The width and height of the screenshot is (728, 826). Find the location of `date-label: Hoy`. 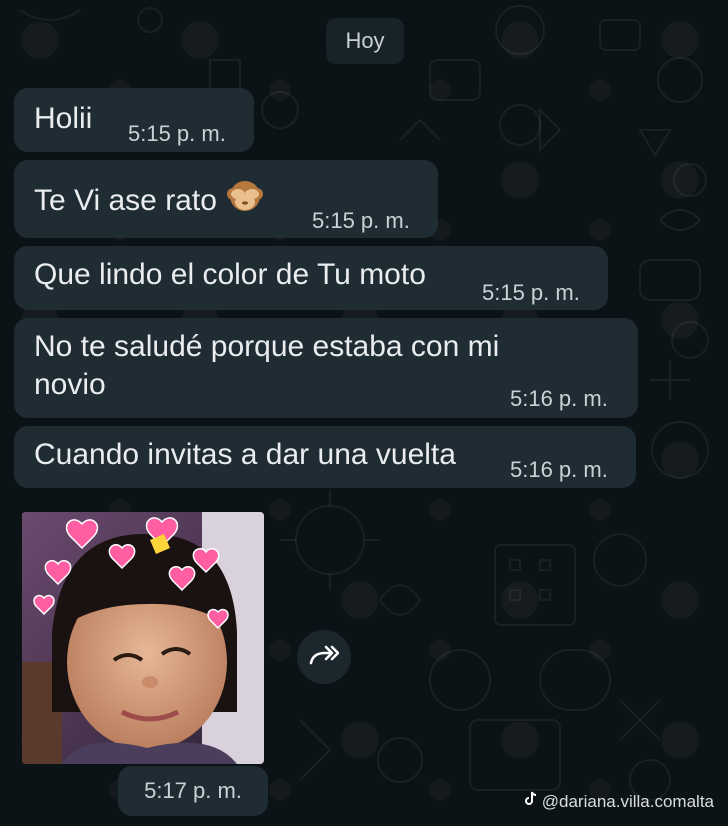

date-label: Hoy is located at coordinates (365, 40).